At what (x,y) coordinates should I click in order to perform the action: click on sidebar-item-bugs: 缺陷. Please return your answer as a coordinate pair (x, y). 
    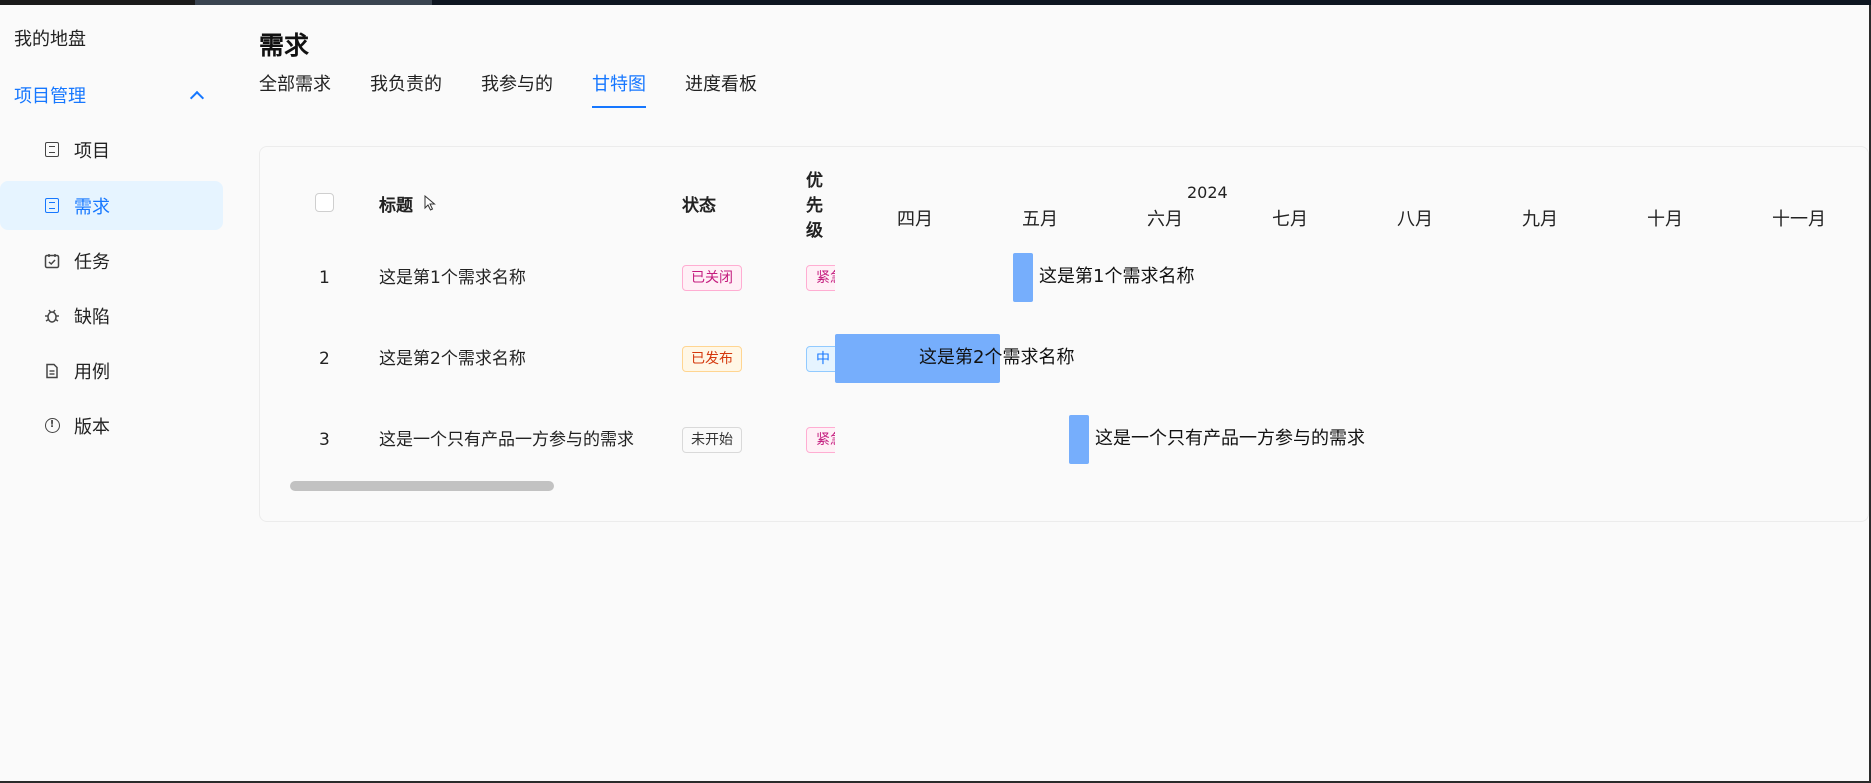
    Looking at the image, I should click on (111, 315).